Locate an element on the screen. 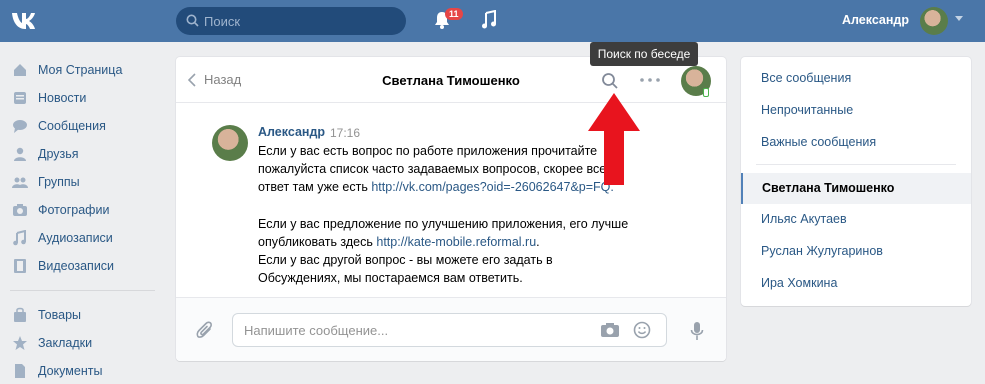 This screenshot has width=985, height=384. sidebar-item-messages: Сообщения is located at coordinates (82, 126).